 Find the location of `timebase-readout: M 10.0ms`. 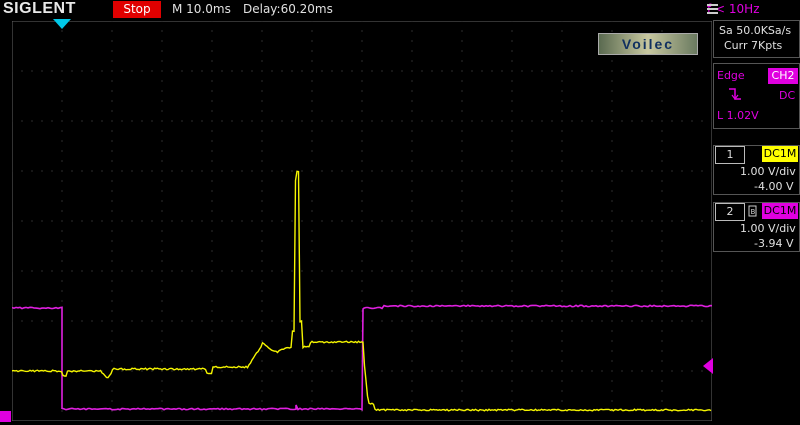

timebase-readout: M 10.0ms is located at coordinates (201, 9).